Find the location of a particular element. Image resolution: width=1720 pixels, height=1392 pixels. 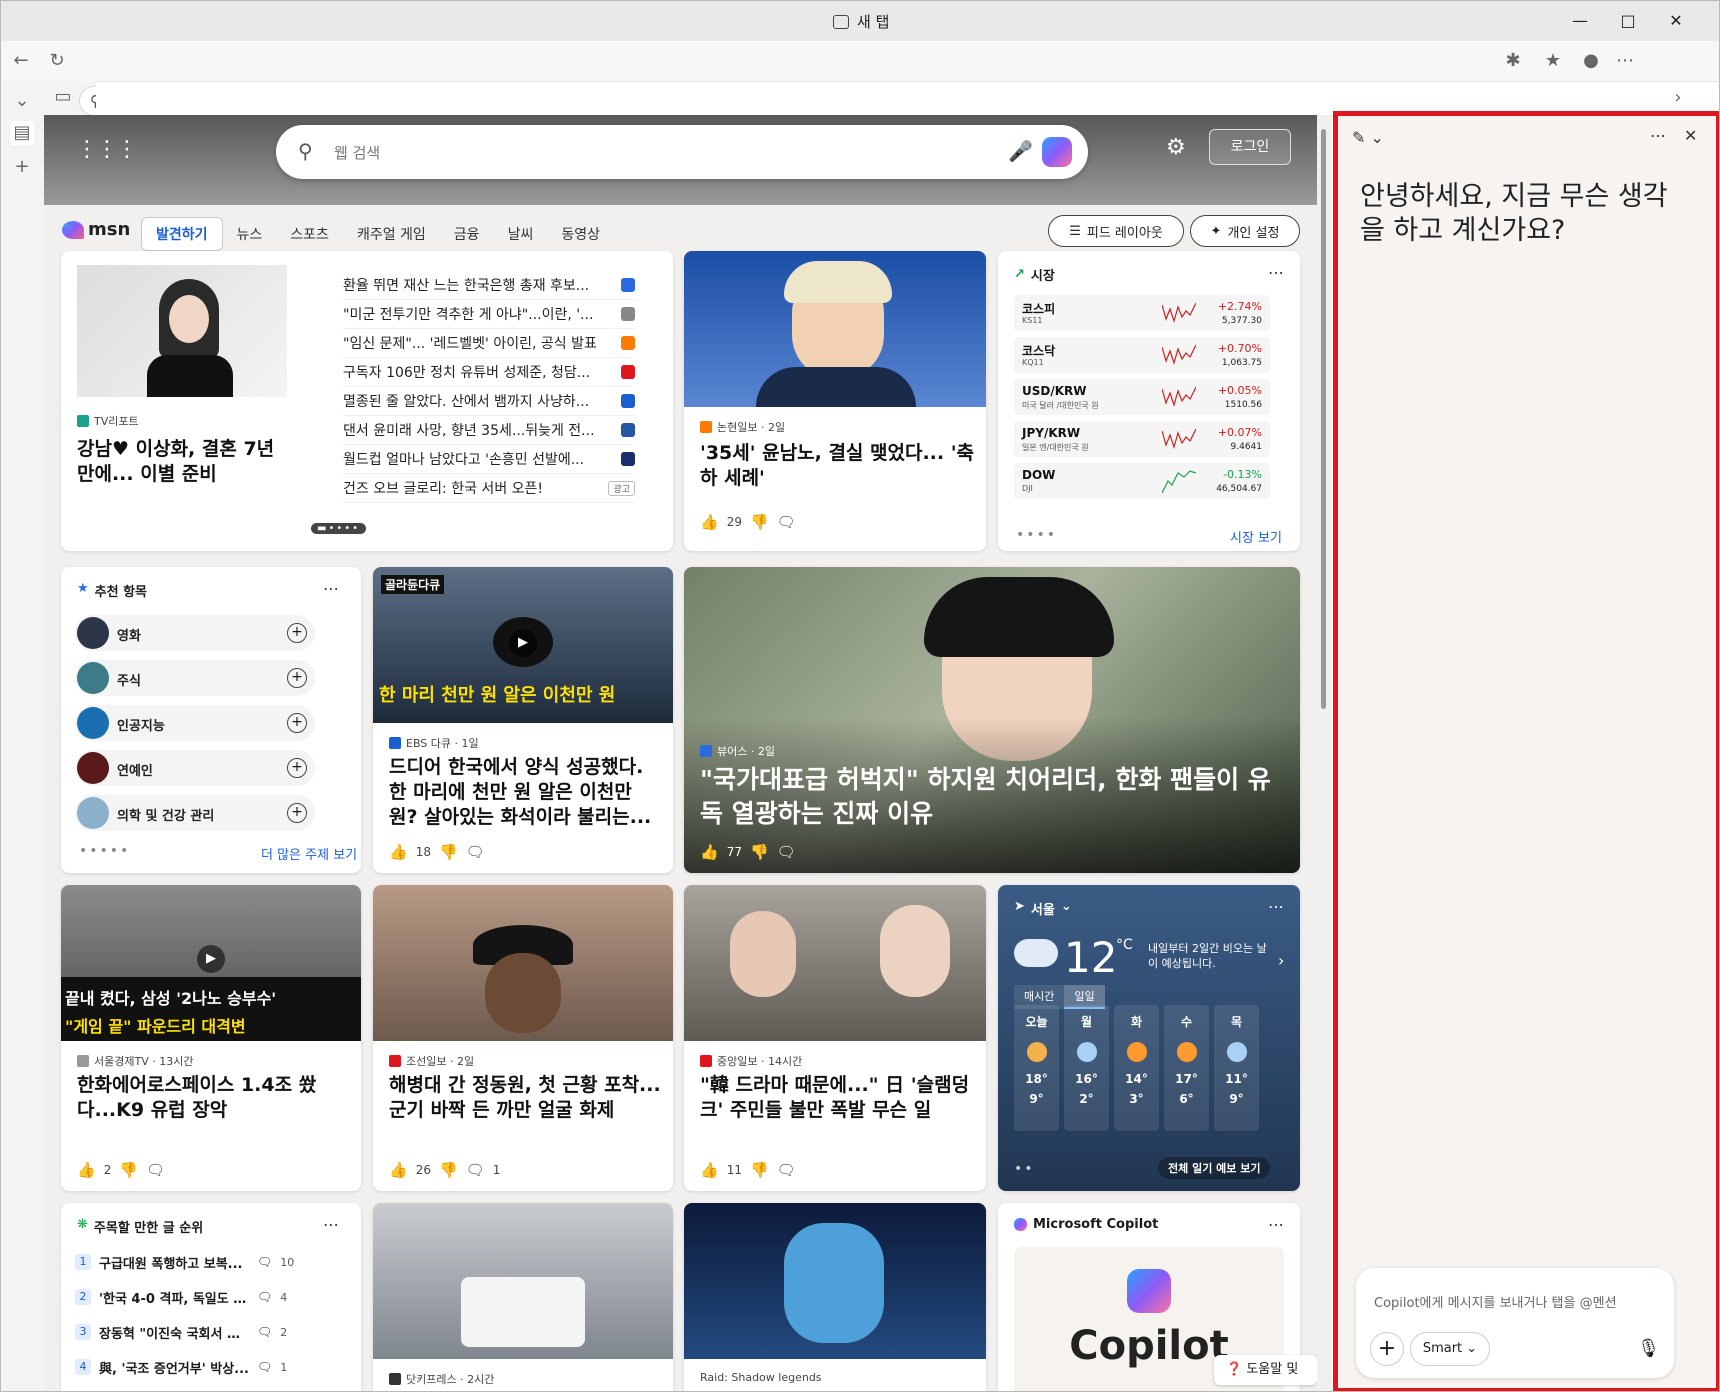

tab-discover: 발견하기 is located at coordinates (182, 234).